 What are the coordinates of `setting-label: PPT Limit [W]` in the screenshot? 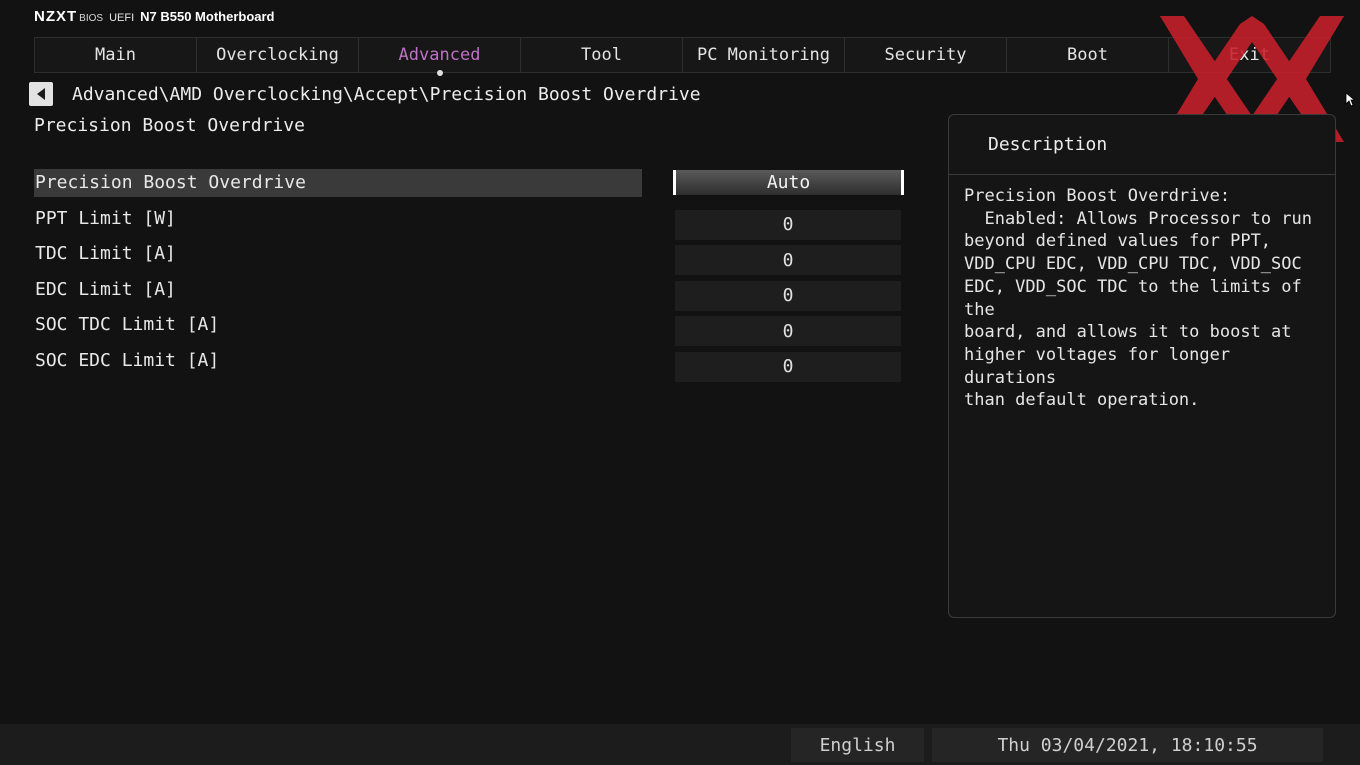 It's located at (105, 218).